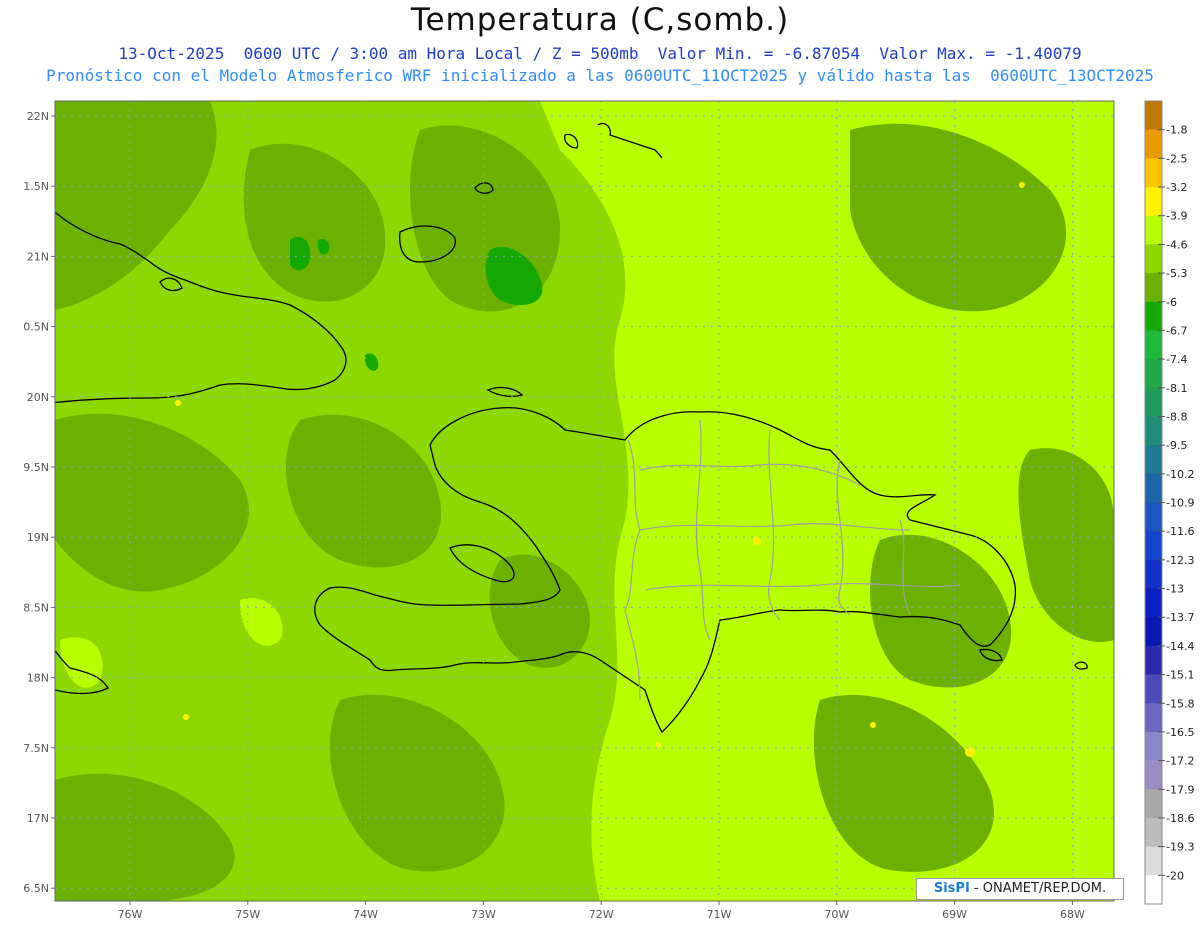 The height and width of the screenshot is (927, 1200). I want to click on colorbar-label: -5.3, so click(1176, 273).